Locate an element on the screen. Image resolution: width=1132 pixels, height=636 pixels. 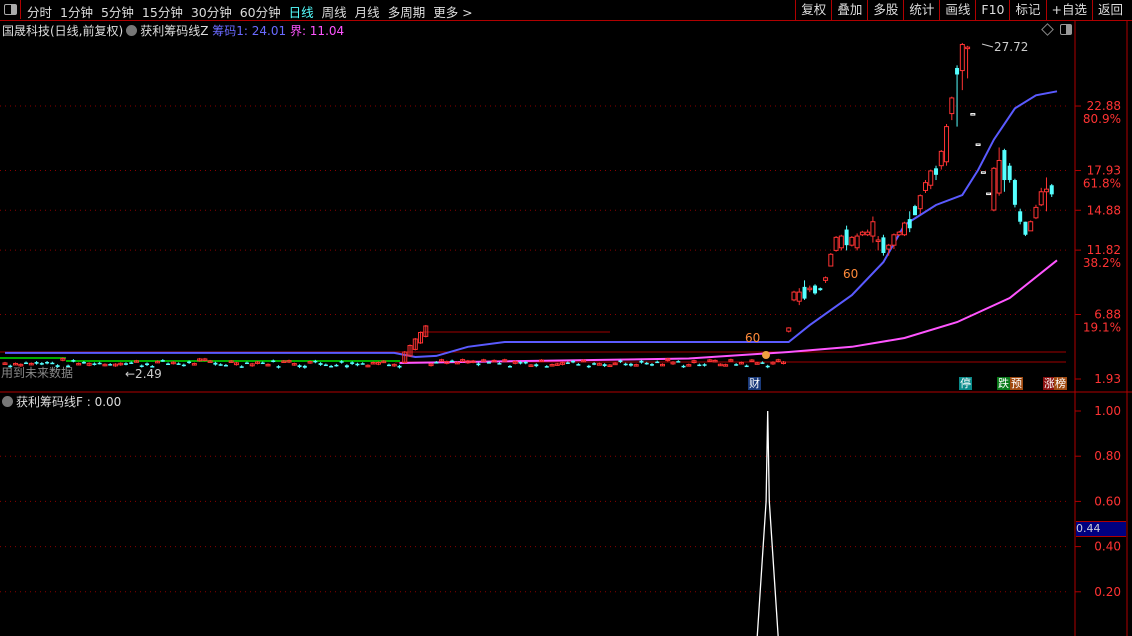
tab-period: 15分钟 is located at coordinates (162, 11).